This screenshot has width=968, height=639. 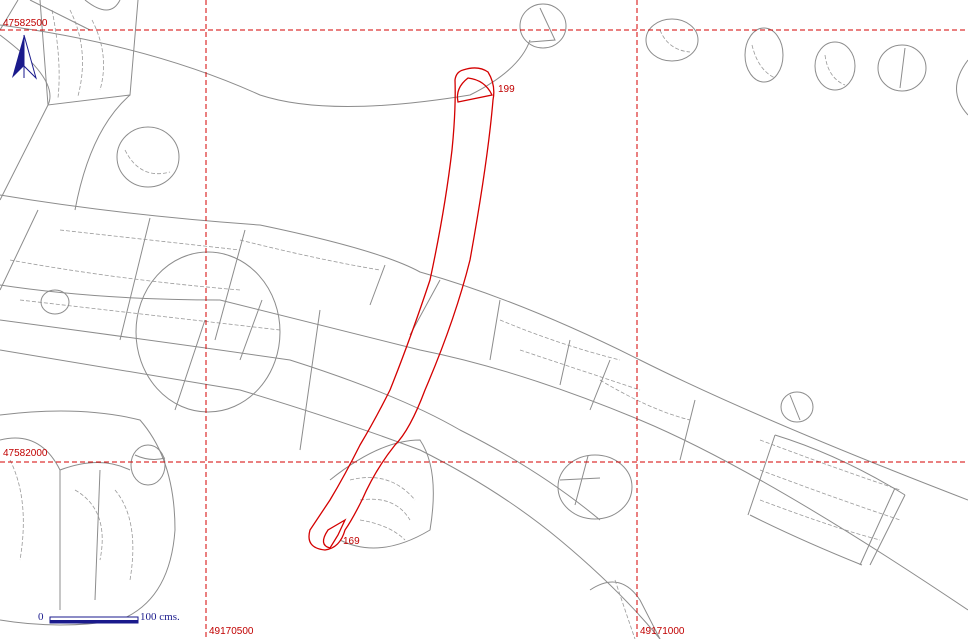 I want to click on scale-bar: 0 100 cms., so click(x=109, y=617).